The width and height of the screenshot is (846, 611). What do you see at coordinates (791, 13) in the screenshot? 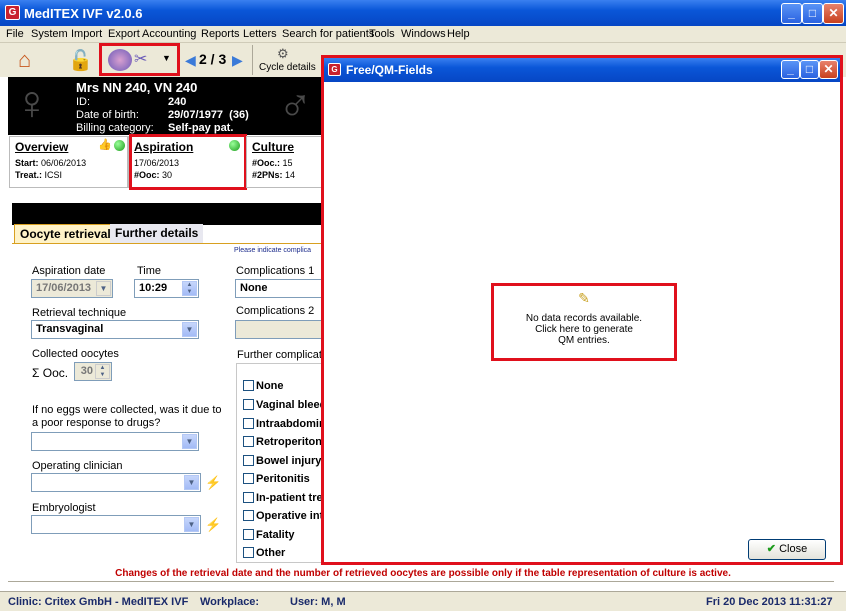
I see `minimize-button: _` at bounding box center [791, 13].